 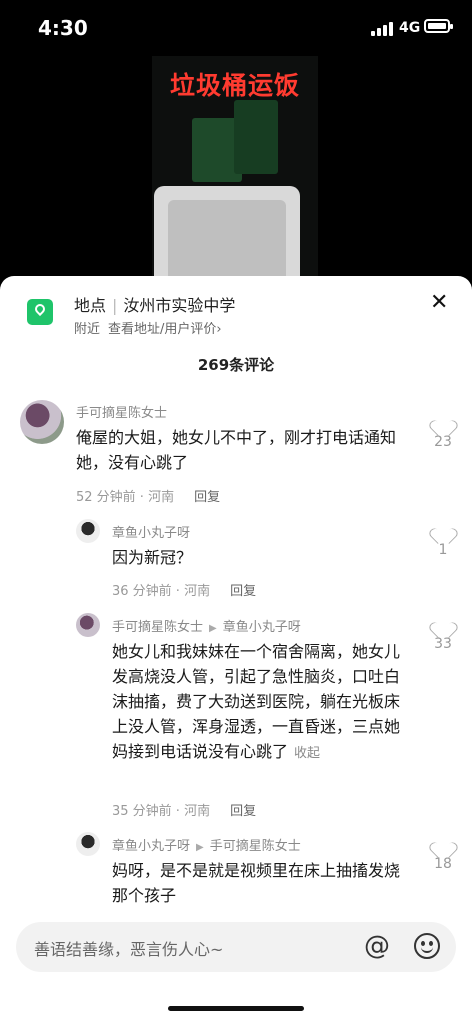 I want to click on comment-meta: 35 分钟前 · 河南 回复, so click(x=184, y=809).